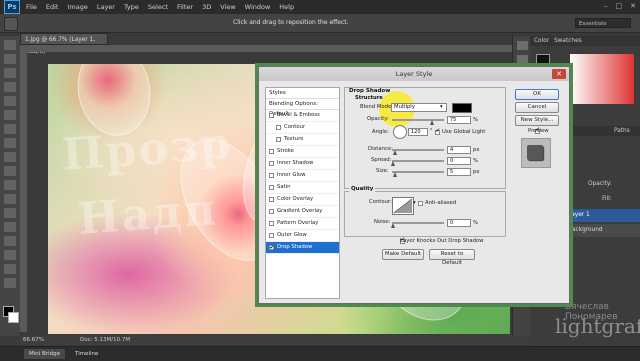 The image size is (640, 361). Describe the element at coordinates (185, 7) in the screenshot. I see `menu-filter: Filter` at that location.